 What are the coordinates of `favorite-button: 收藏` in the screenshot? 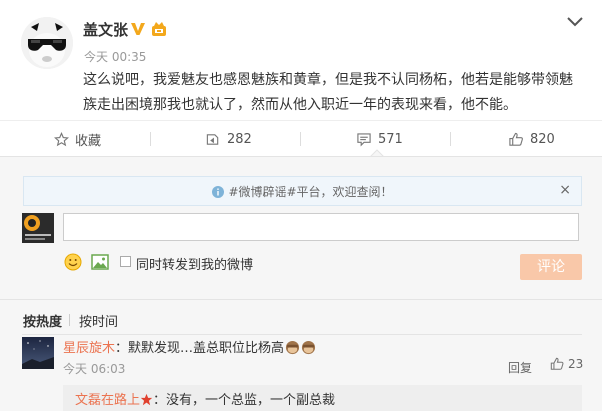 It's located at (77, 139).